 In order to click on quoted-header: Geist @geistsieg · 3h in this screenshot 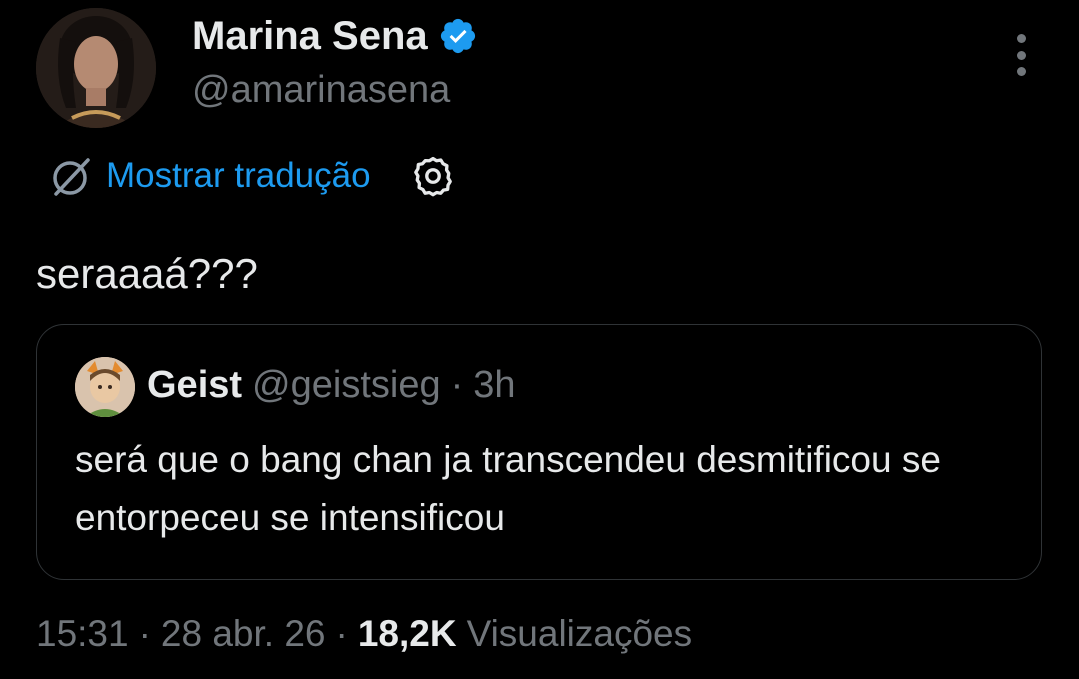, I will do `click(331, 385)`.